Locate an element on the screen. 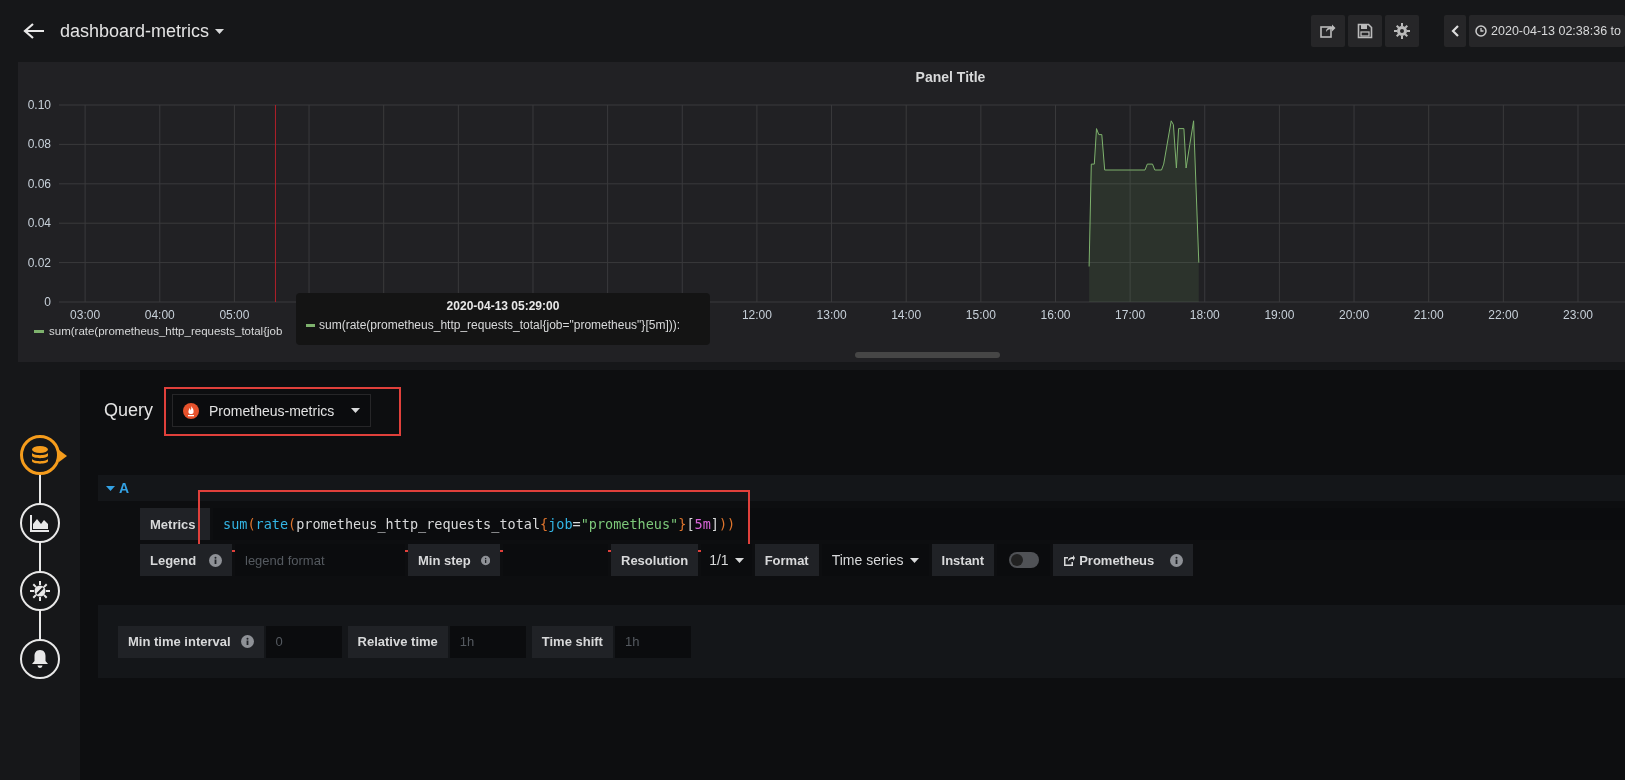  y-axis-label: 0.06 is located at coordinates (39, 183).